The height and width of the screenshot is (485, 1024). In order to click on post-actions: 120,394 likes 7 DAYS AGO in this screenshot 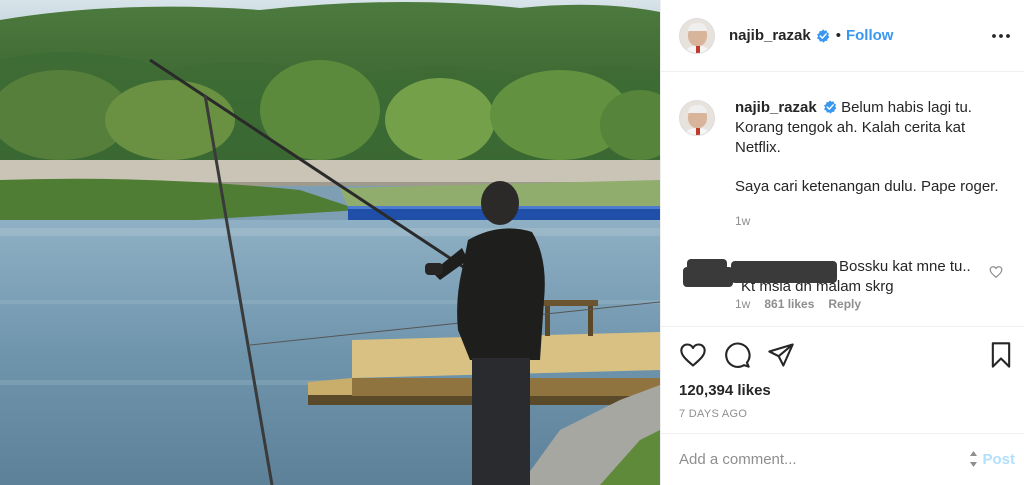, I will do `click(842, 379)`.